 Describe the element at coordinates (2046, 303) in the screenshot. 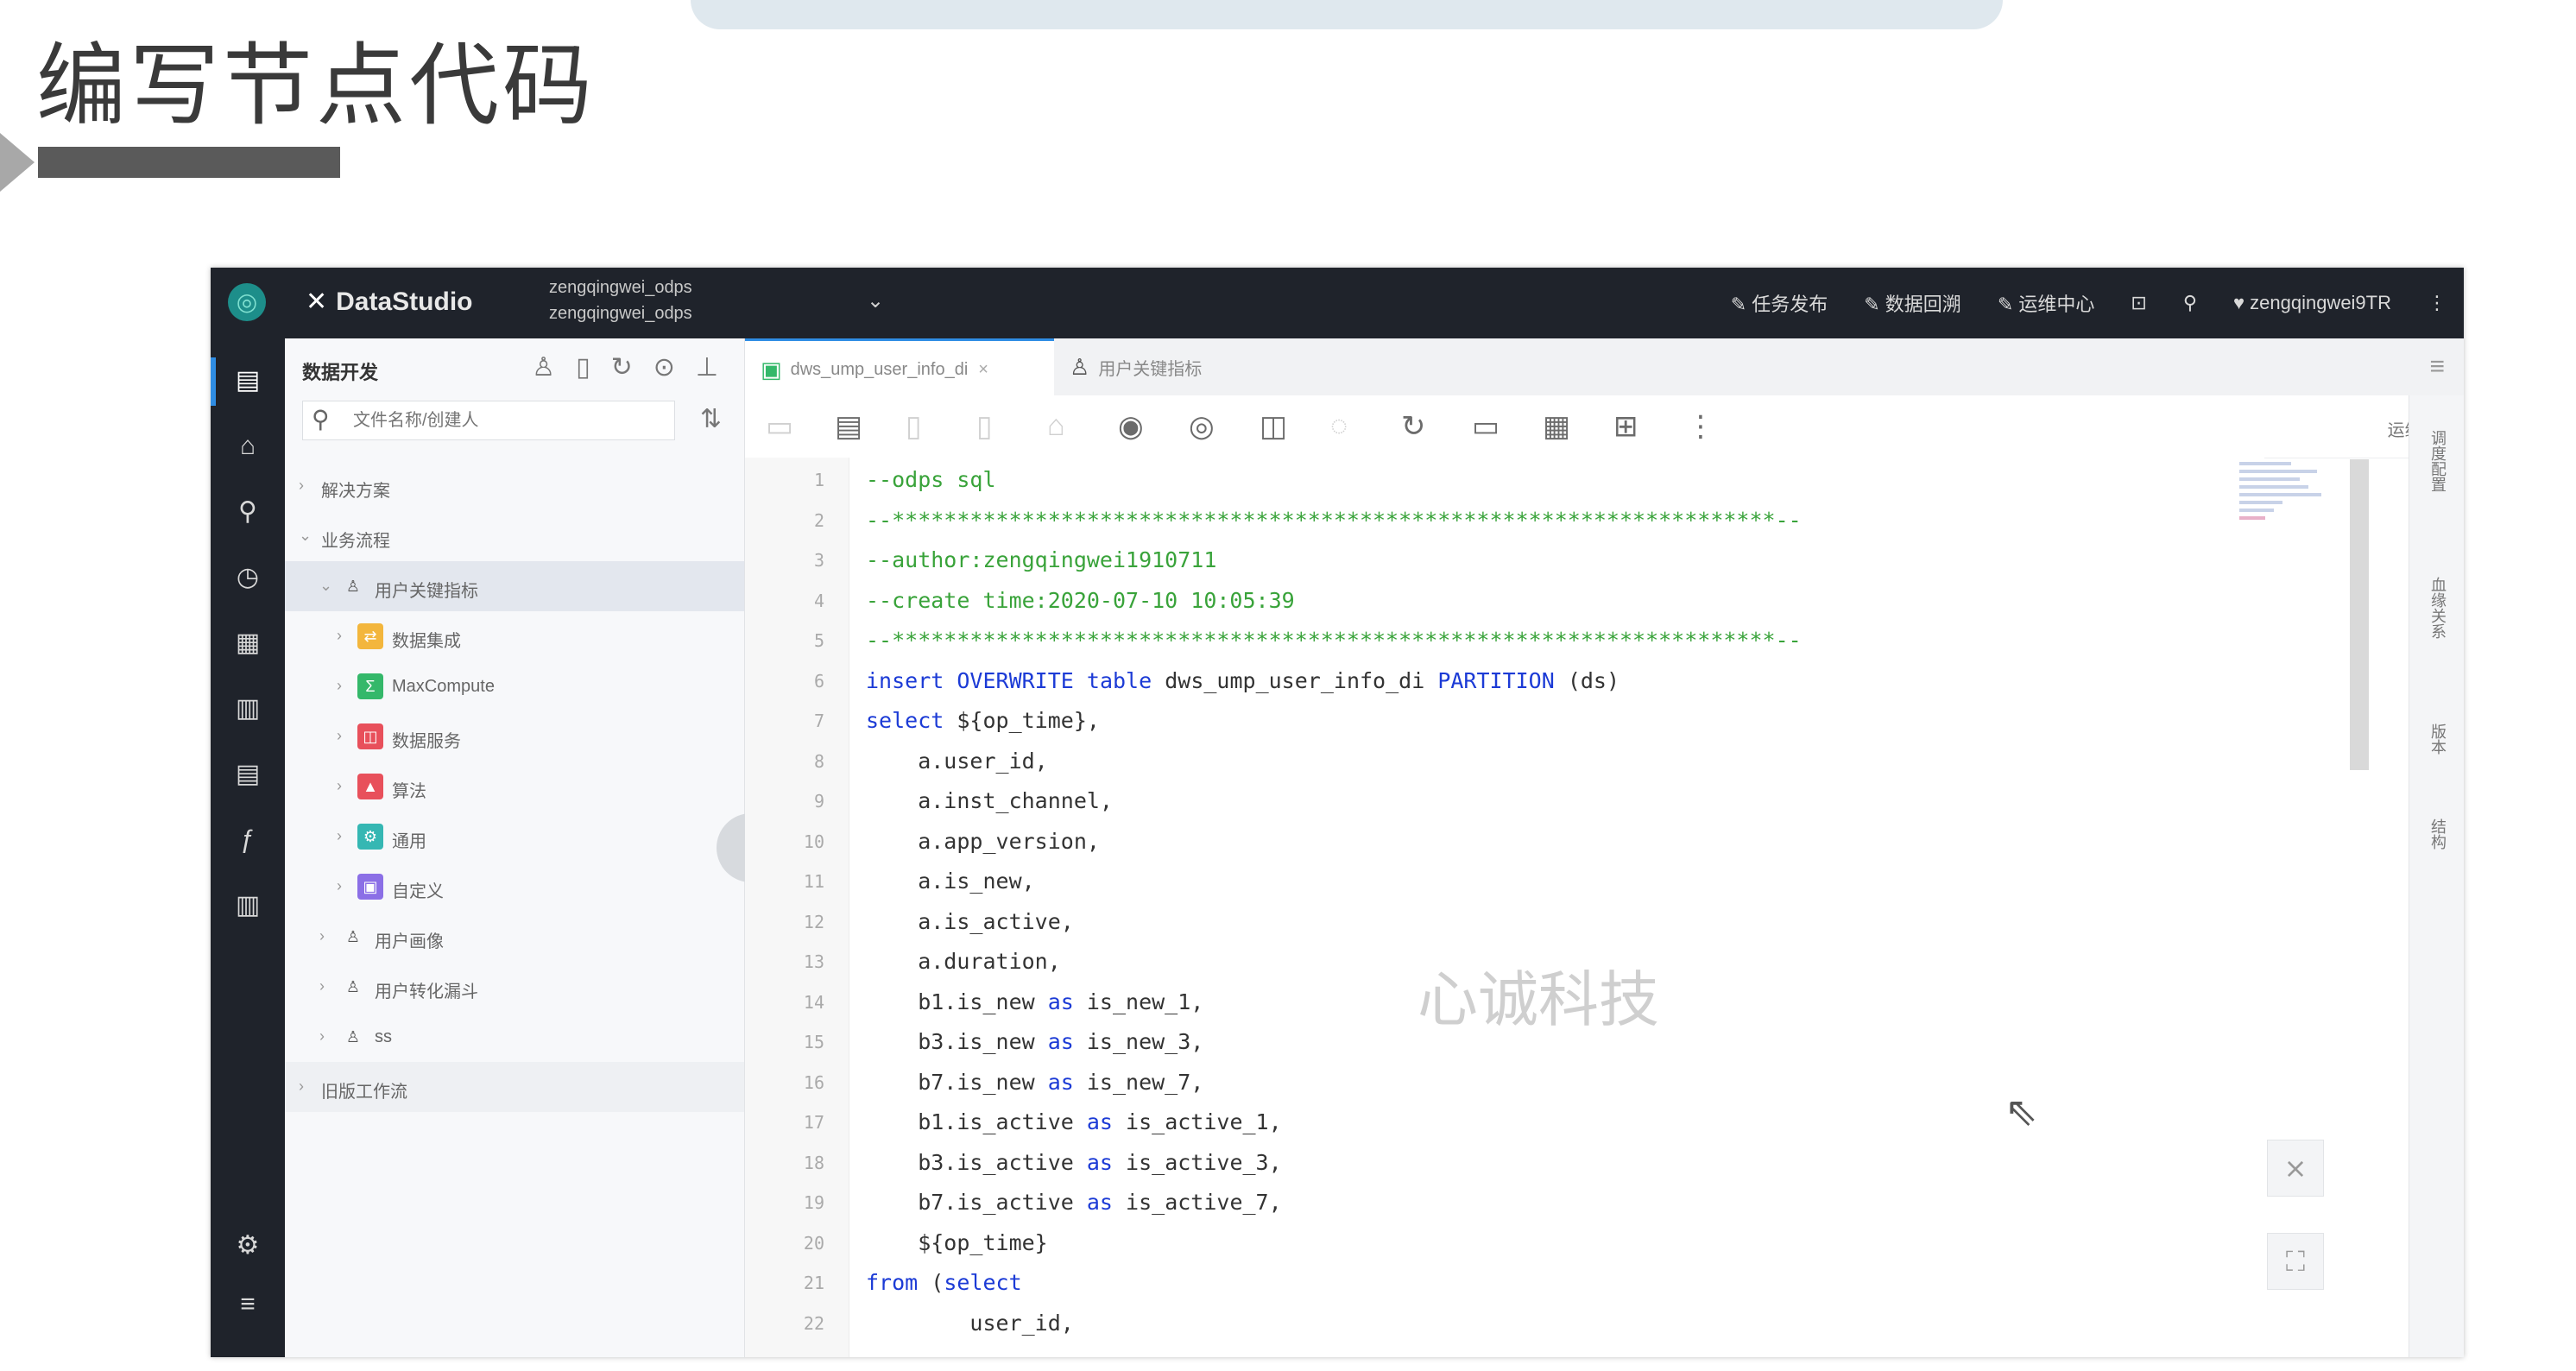

I see `ops-center-link: ✎ 运维中心` at that location.